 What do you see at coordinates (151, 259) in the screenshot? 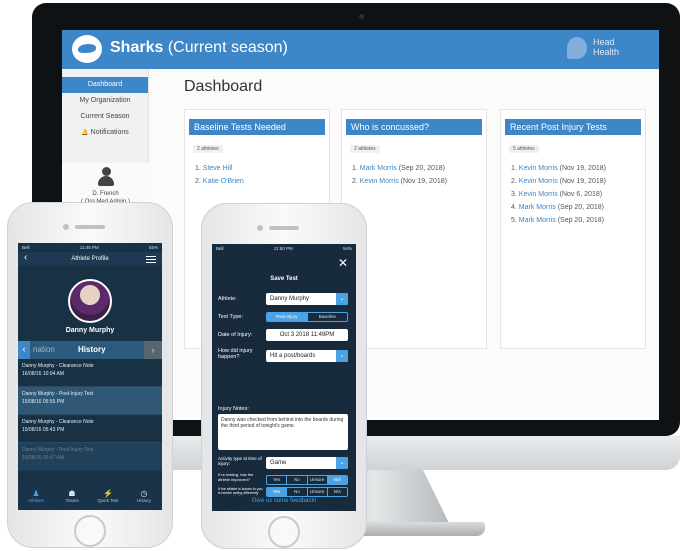
I see `menu-icon` at bounding box center [151, 259].